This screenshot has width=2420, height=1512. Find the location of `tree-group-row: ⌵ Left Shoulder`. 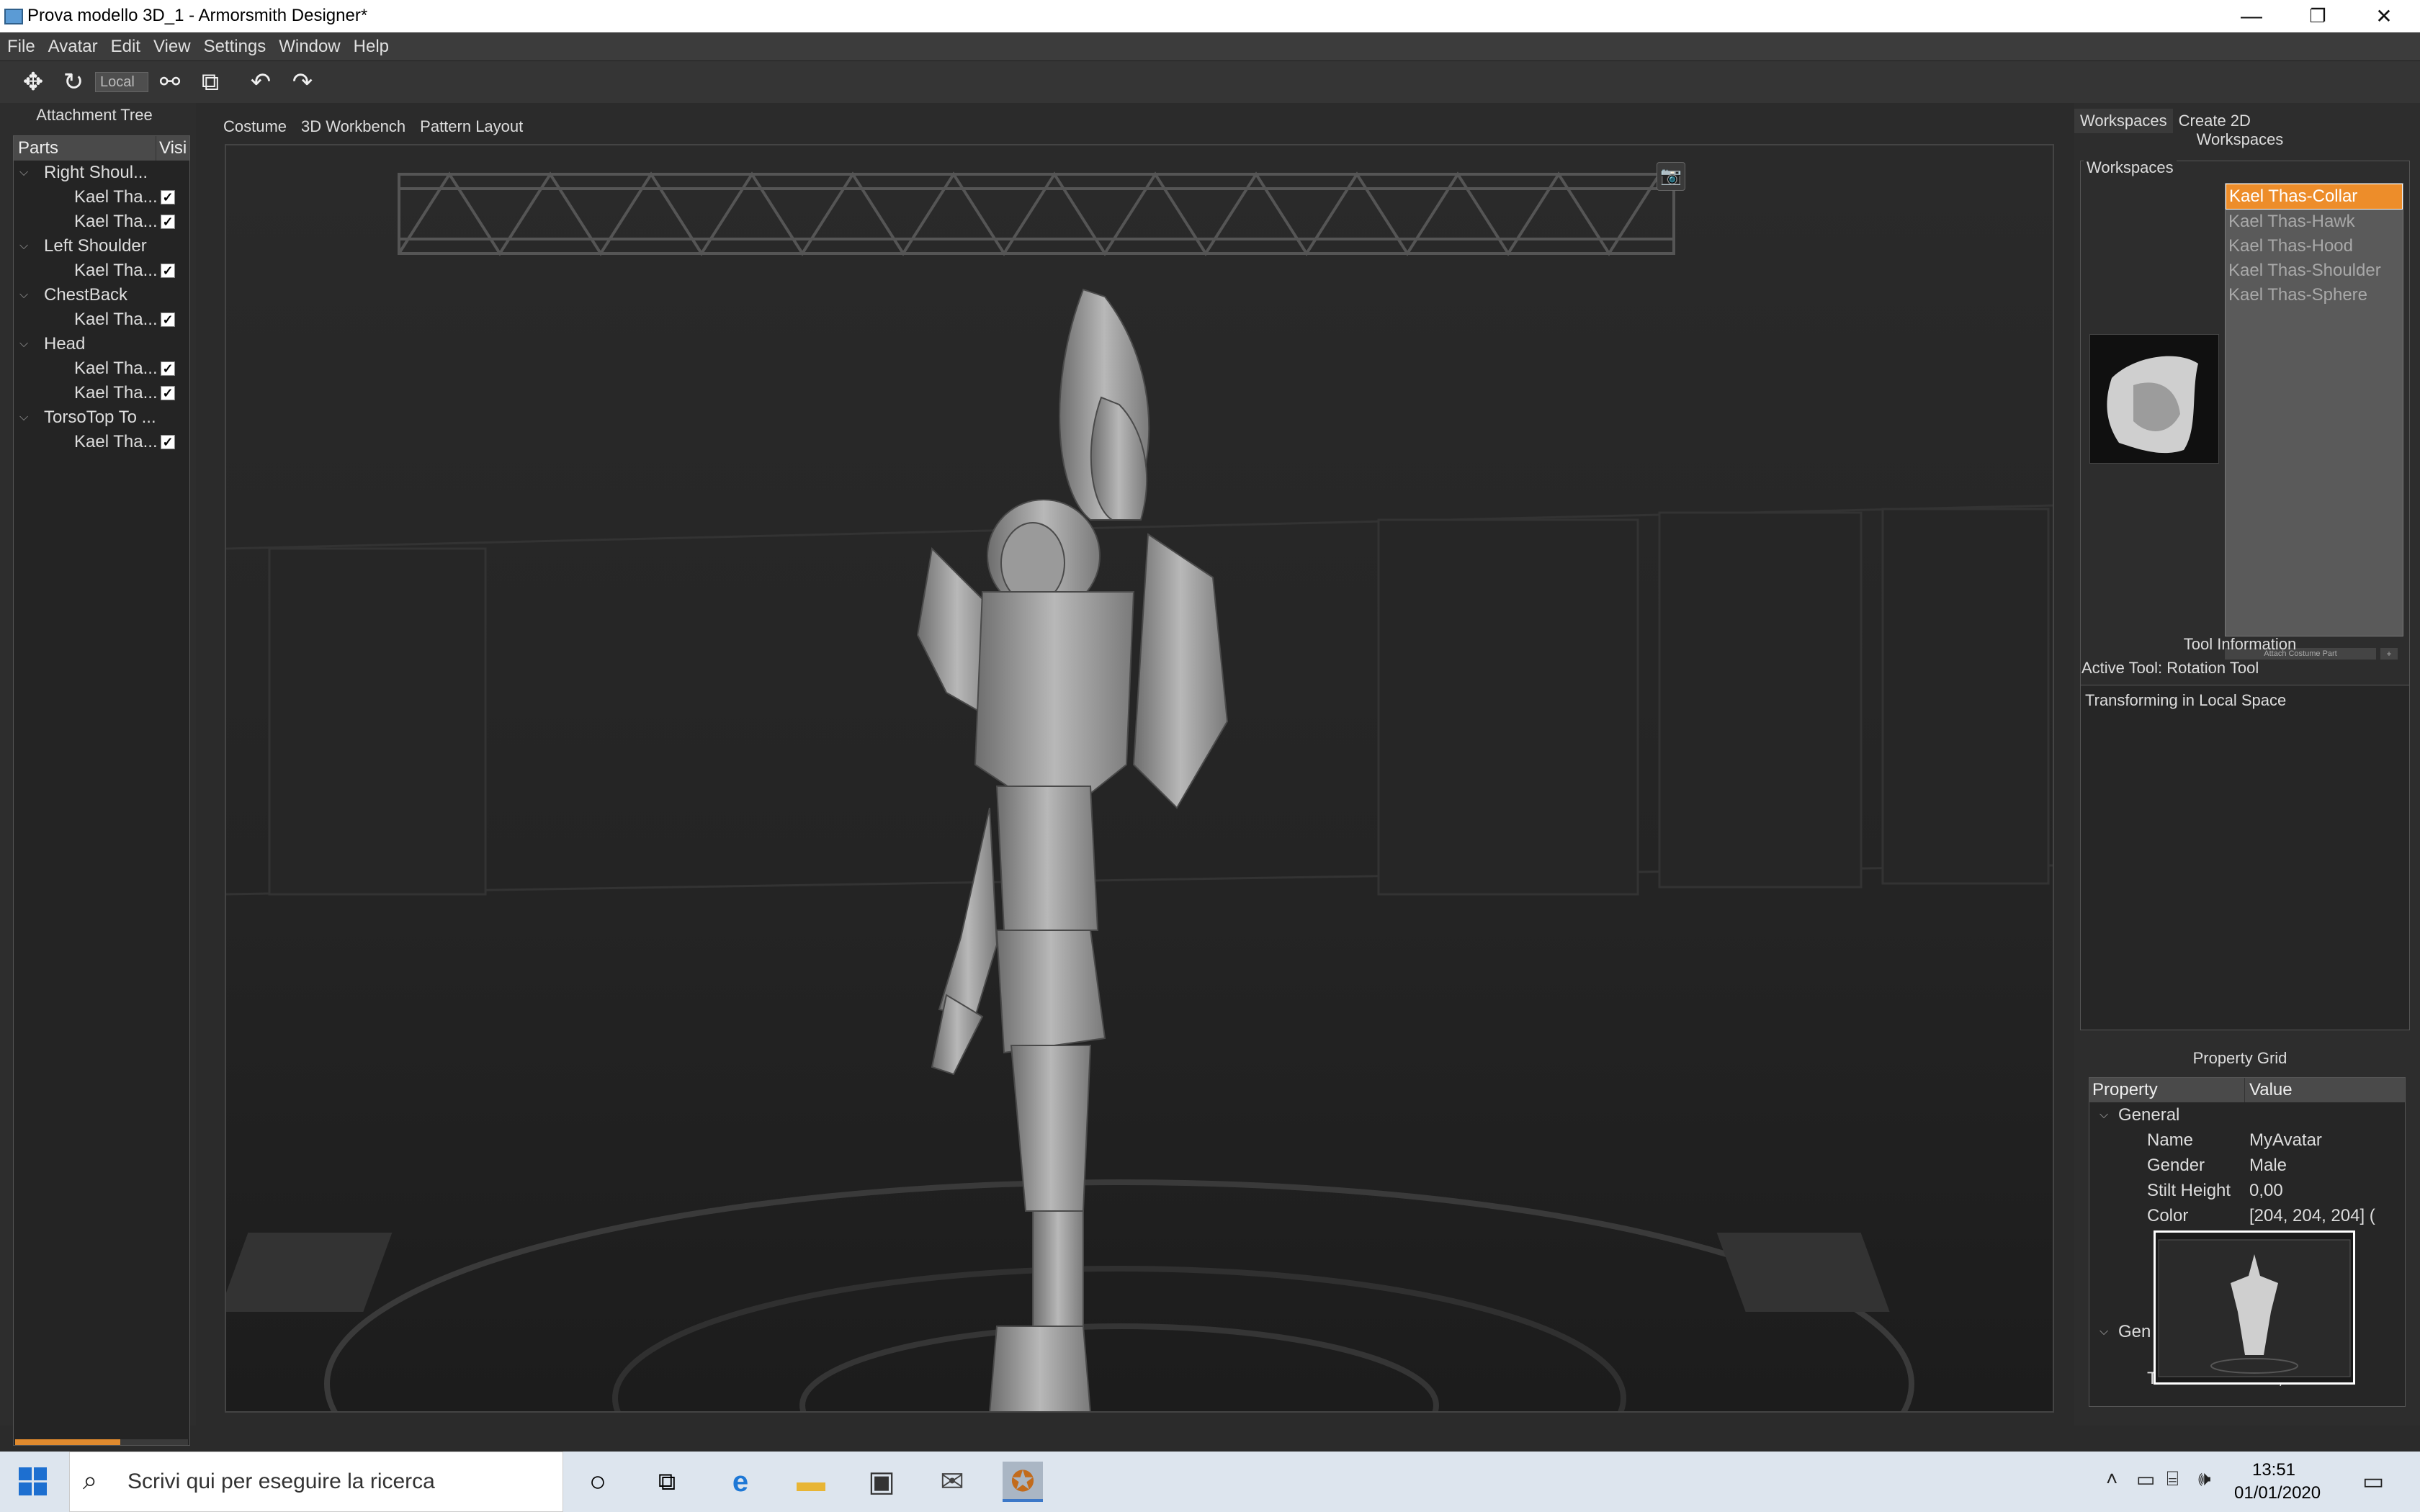

tree-group-row: ⌵ Left Shoulder is located at coordinates (101, 246).